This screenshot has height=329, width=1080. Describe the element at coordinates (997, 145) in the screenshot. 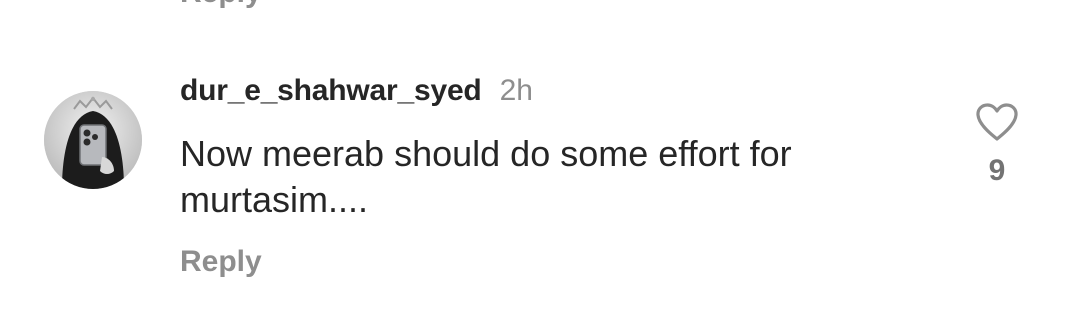

I see `like-control: 9` at that location.